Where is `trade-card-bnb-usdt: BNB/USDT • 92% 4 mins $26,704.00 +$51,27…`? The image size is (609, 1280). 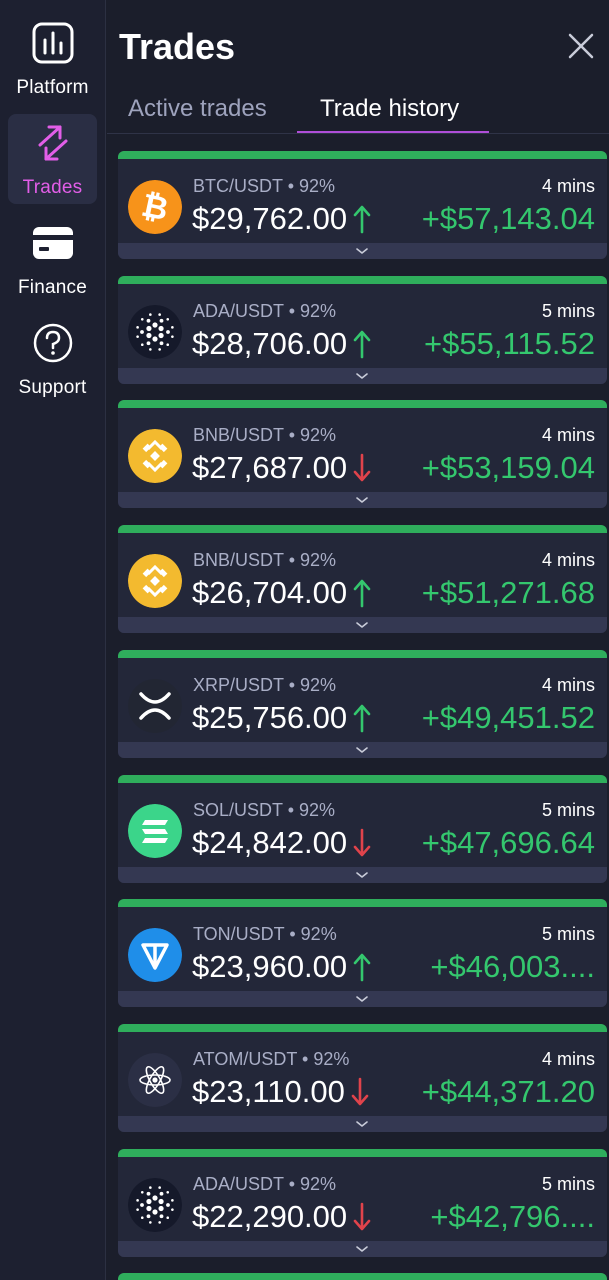 trade-card-bnb-usdt: BNB/USDT • 92% 4 mins $26,704.00 +$51,27… is located at coordinates (362, 579).